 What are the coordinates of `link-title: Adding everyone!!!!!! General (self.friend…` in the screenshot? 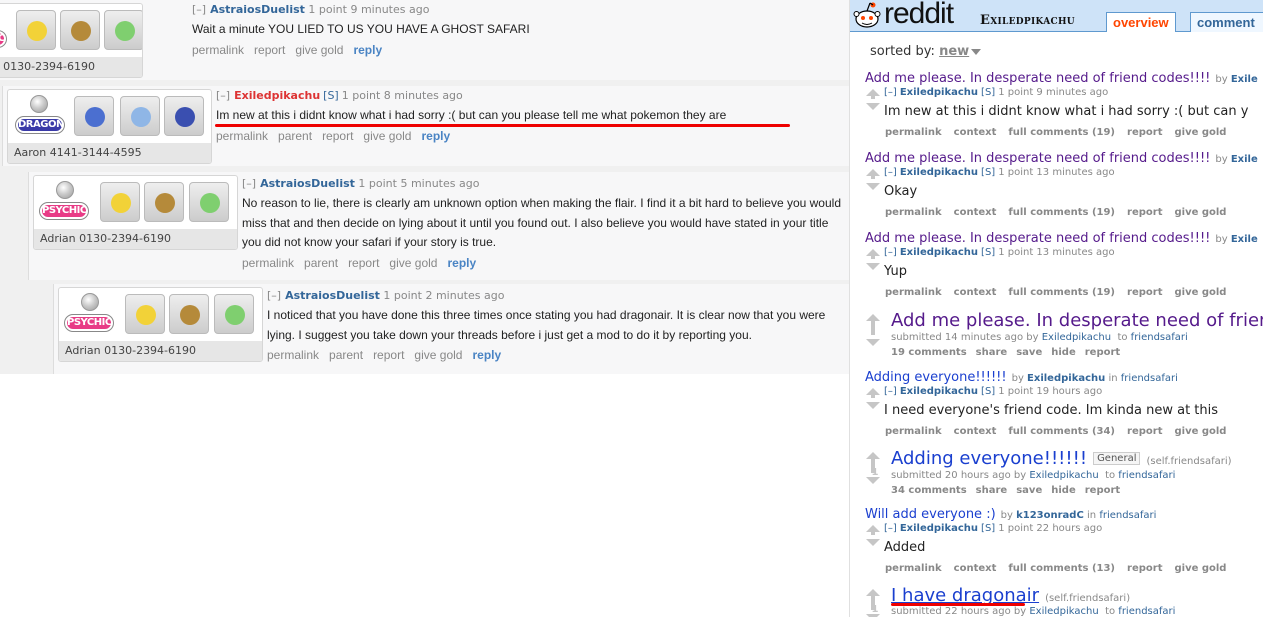 It's located at (1061, 458).